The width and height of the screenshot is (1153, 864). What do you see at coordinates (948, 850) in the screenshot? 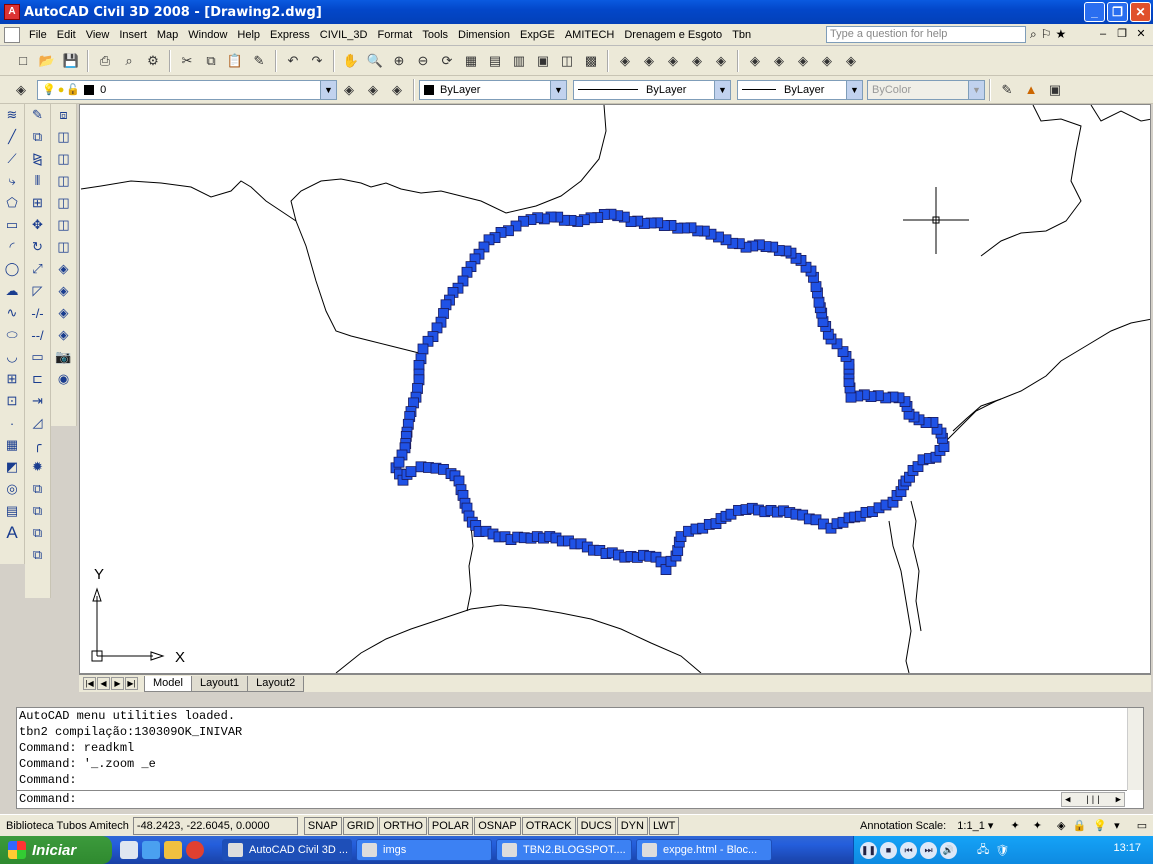
I see `volume-icon: 🔊` at bounding box center [948, 850].